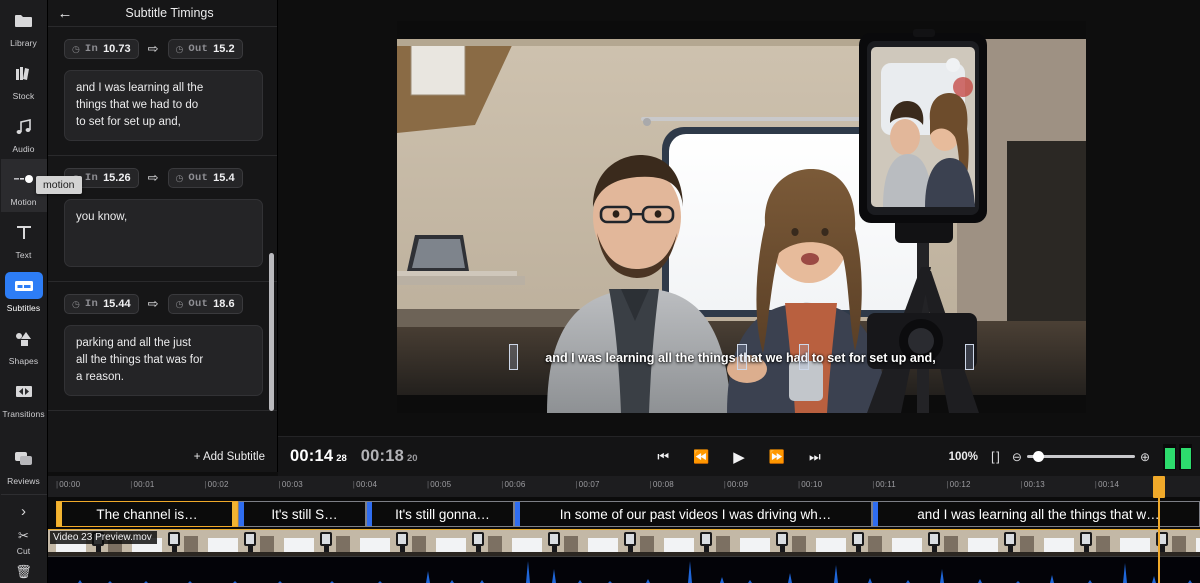 The width and height of the screenshot is (1200, 583). Describe the element at coordinates (153, 303) in the screenshot. I see `arrow-right-icon: ⇨` at that location.